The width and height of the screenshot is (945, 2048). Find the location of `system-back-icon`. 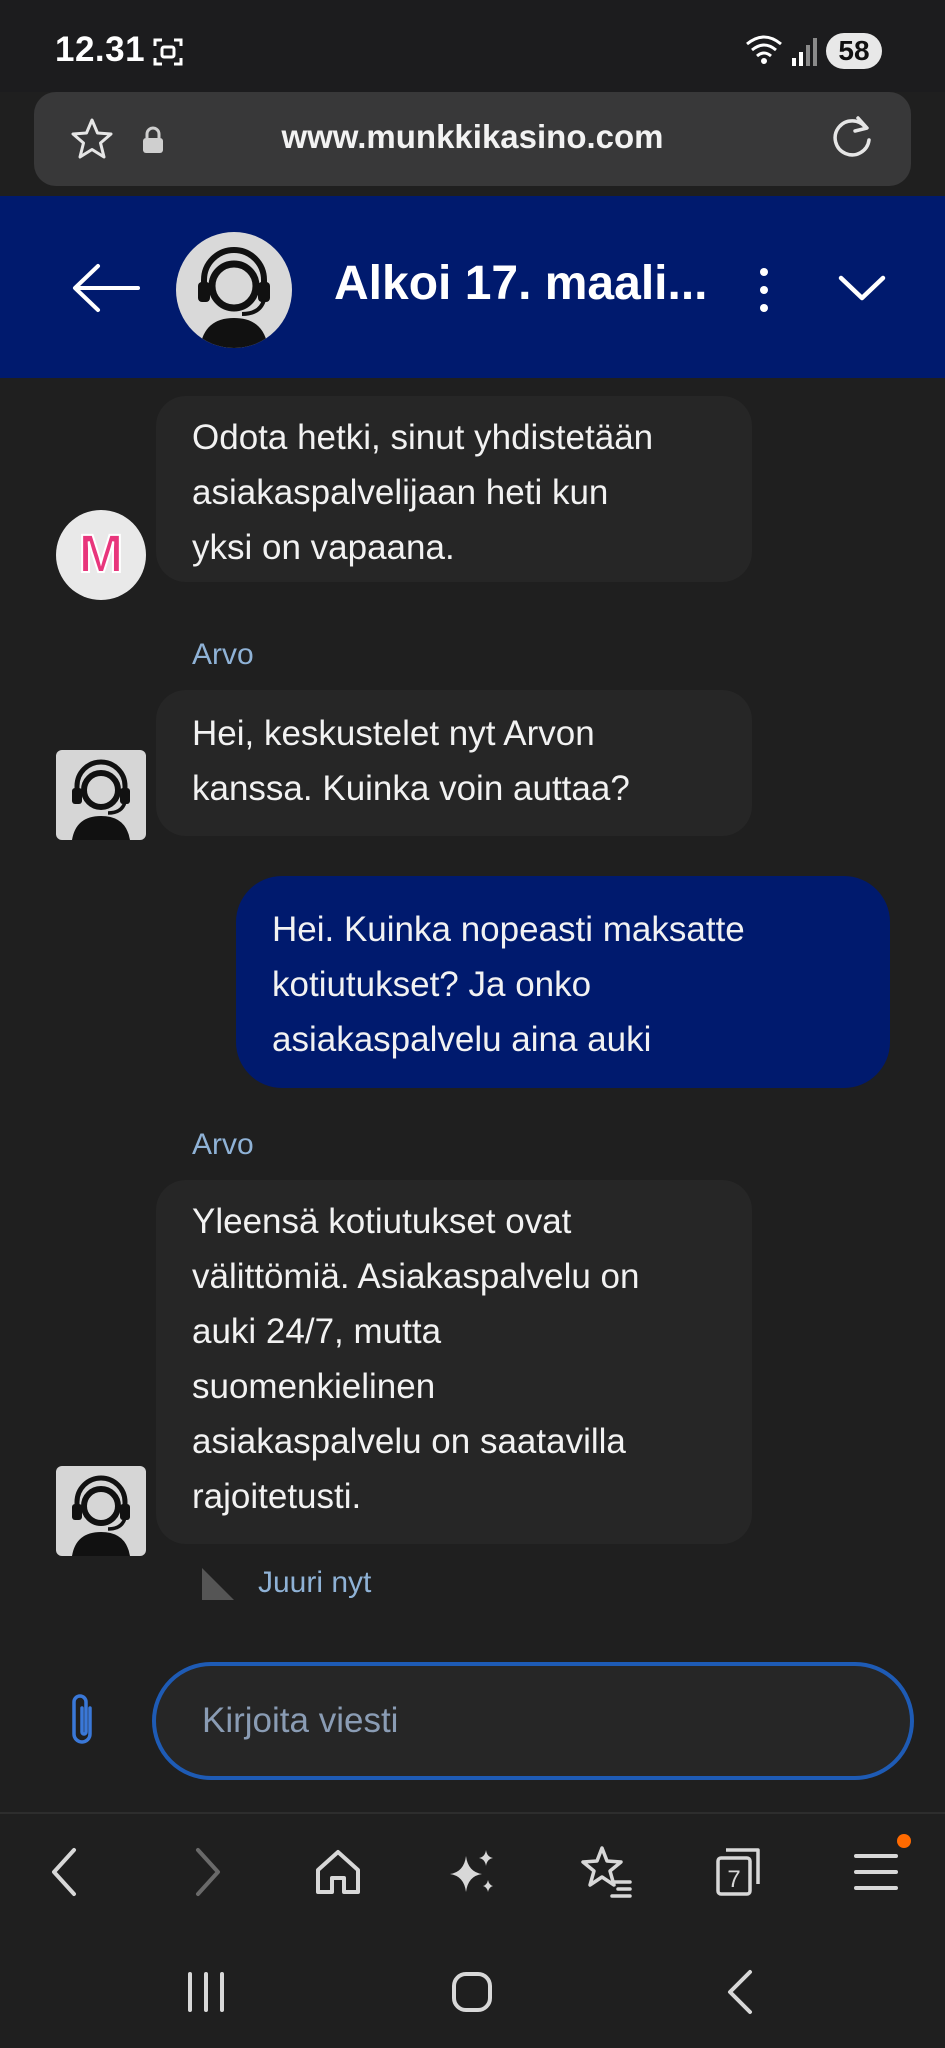

system-back-icon is located at coordinates (740, 1992).